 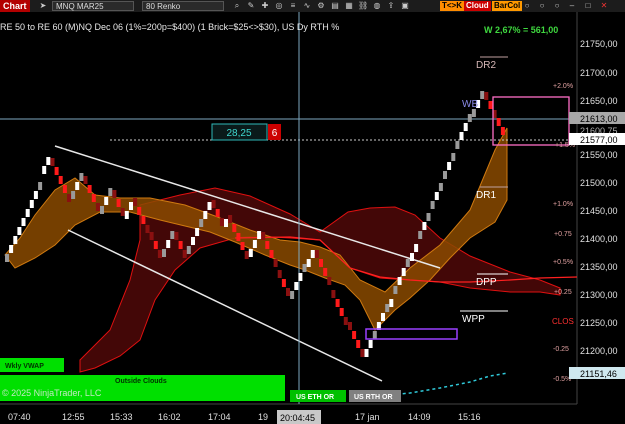 I want to click on close-icon: ✕, so click(x=604, y=6).